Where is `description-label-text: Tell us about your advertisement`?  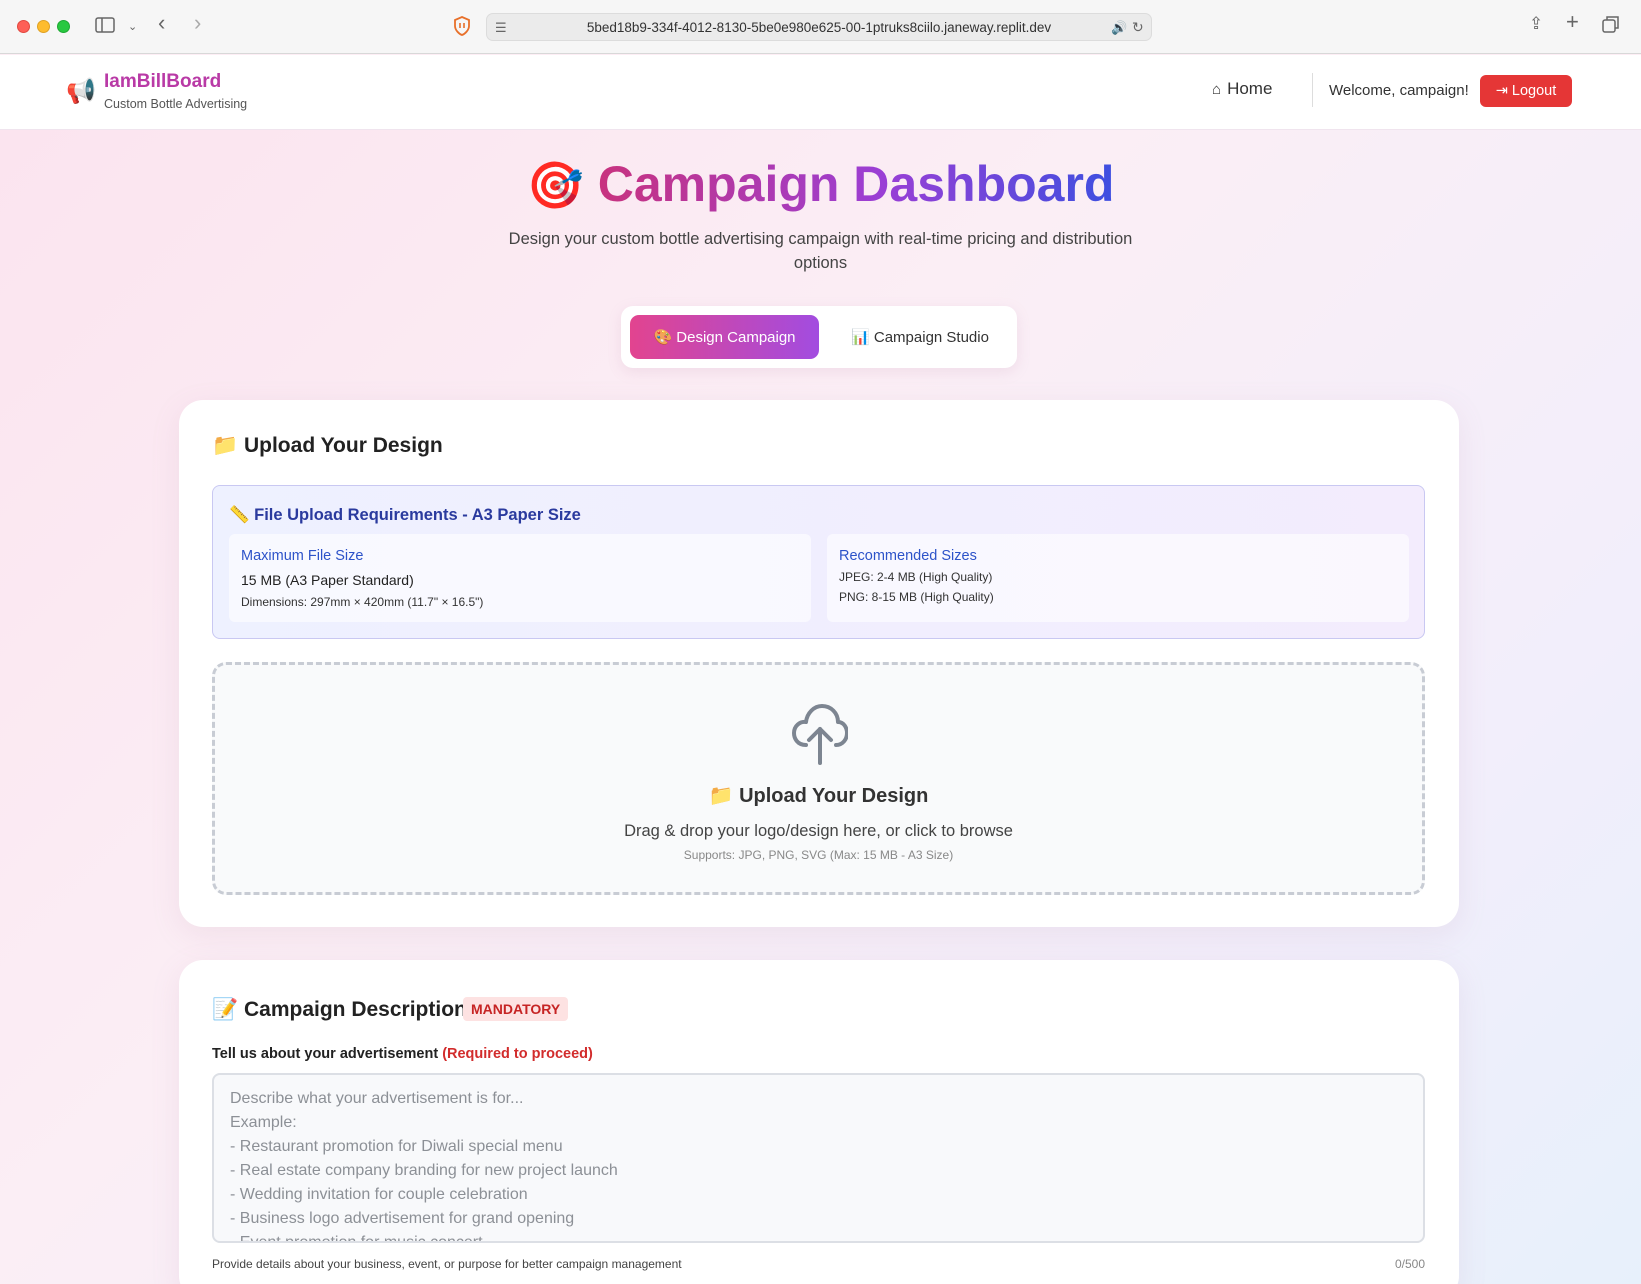
description-label-text: Tell us about your advertisement is located at coordinates (325, 1054).